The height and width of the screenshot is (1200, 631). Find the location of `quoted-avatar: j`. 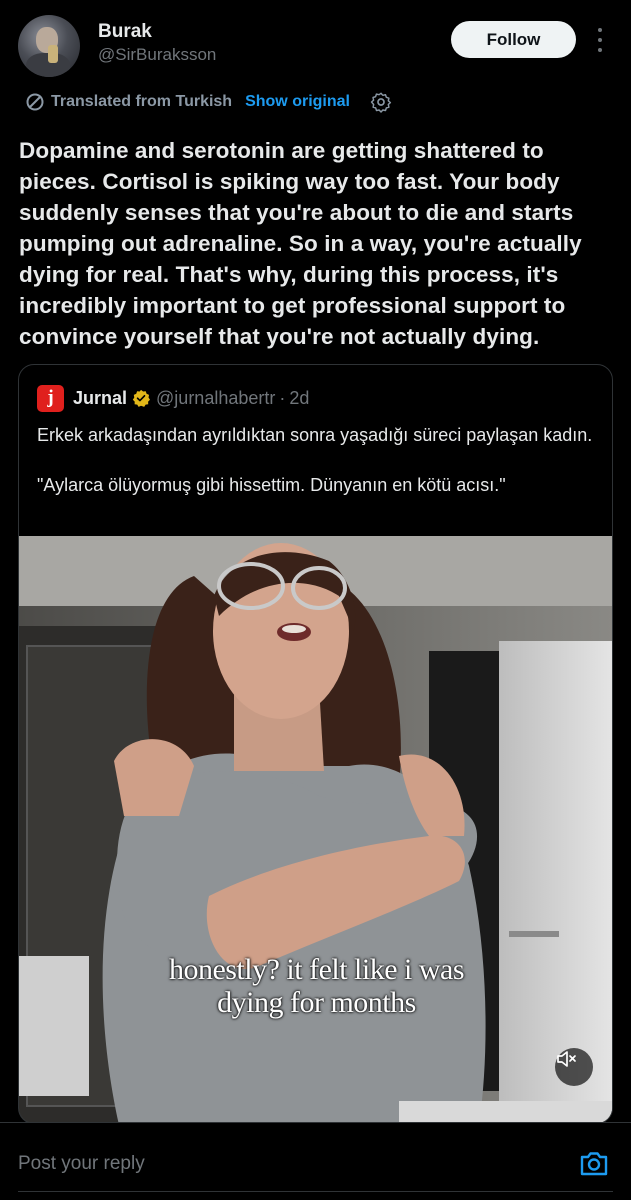

quoted-avatar: j is located at coordinates (50, 398).